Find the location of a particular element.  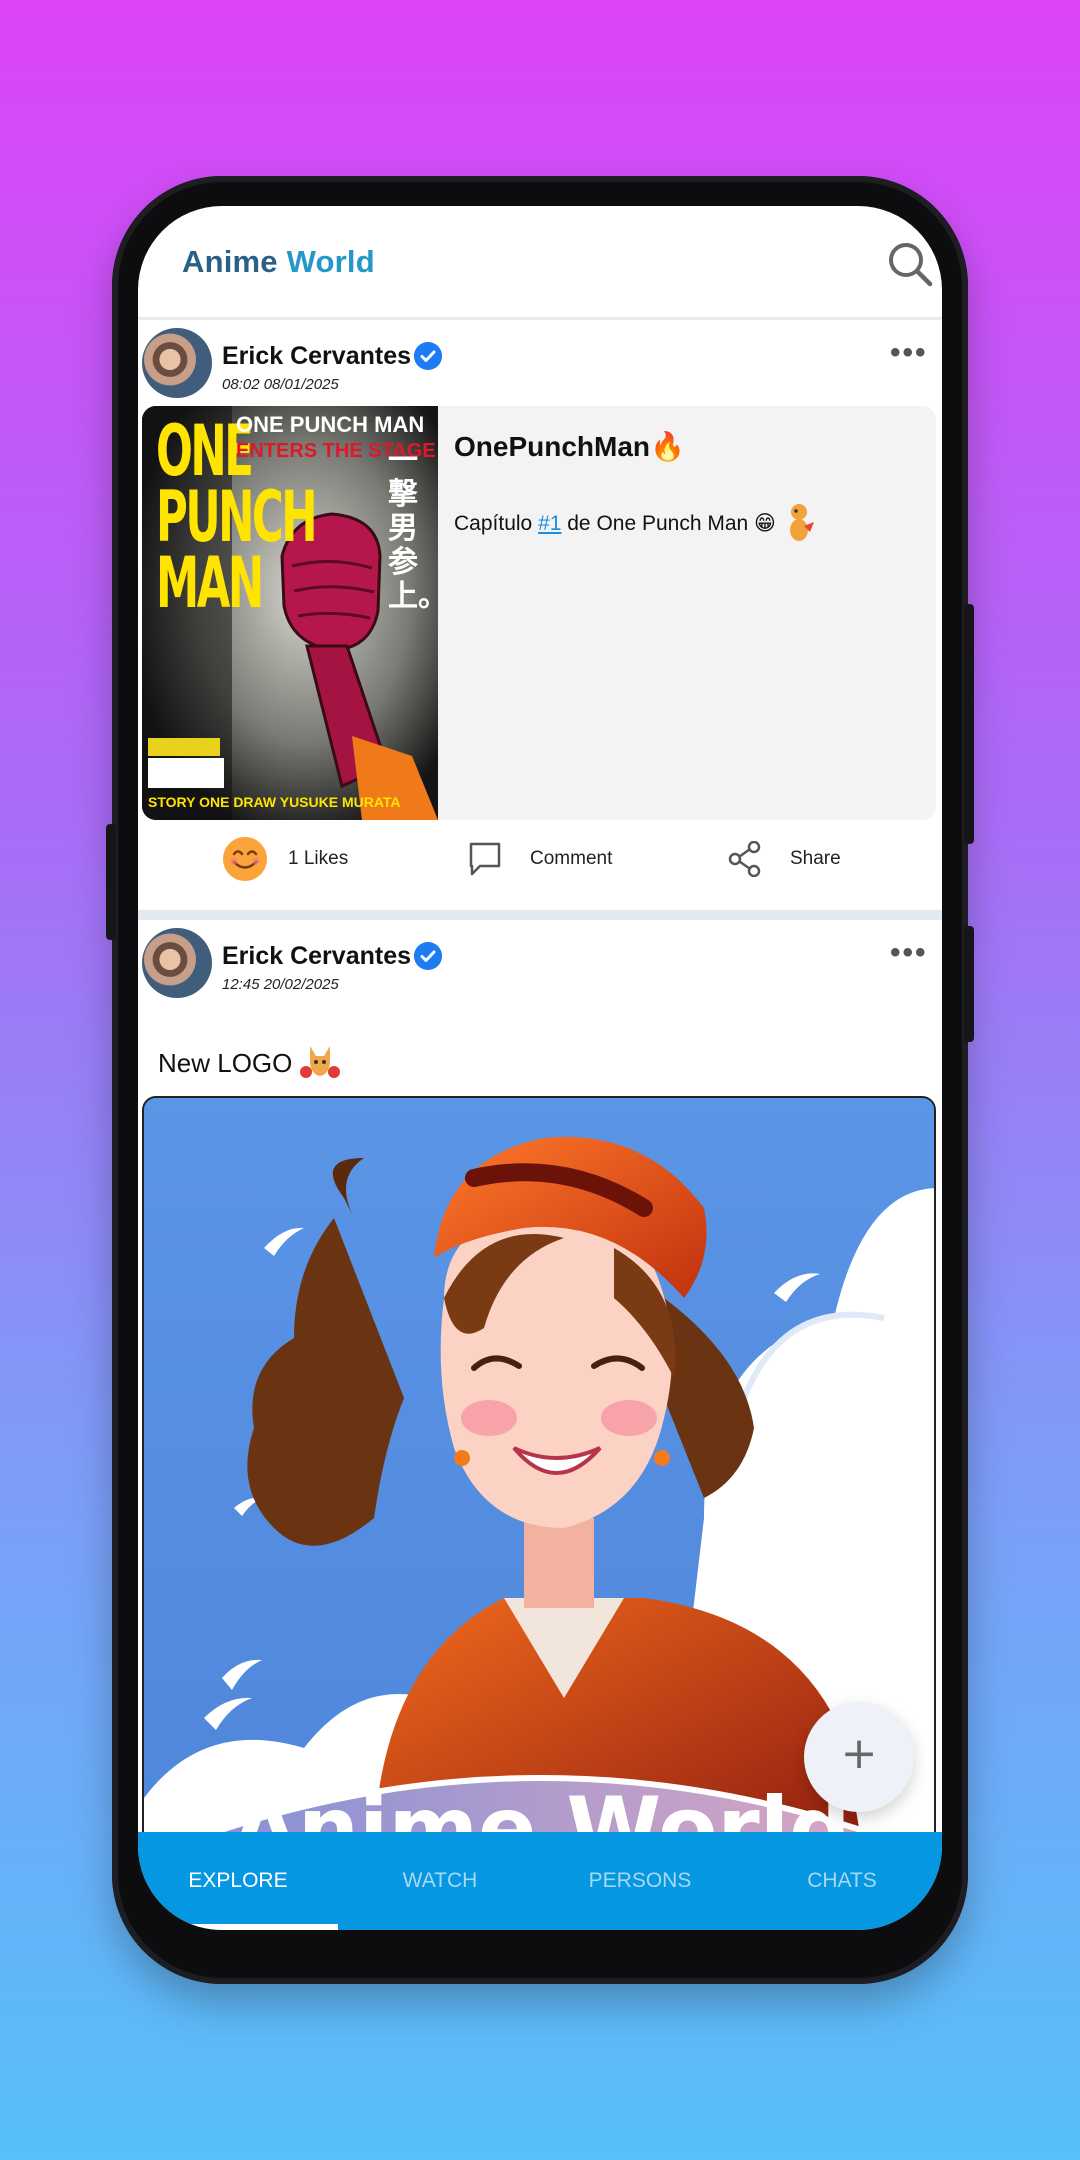

card-text-prefix: Capítulo is located at coordinates (496, 523).